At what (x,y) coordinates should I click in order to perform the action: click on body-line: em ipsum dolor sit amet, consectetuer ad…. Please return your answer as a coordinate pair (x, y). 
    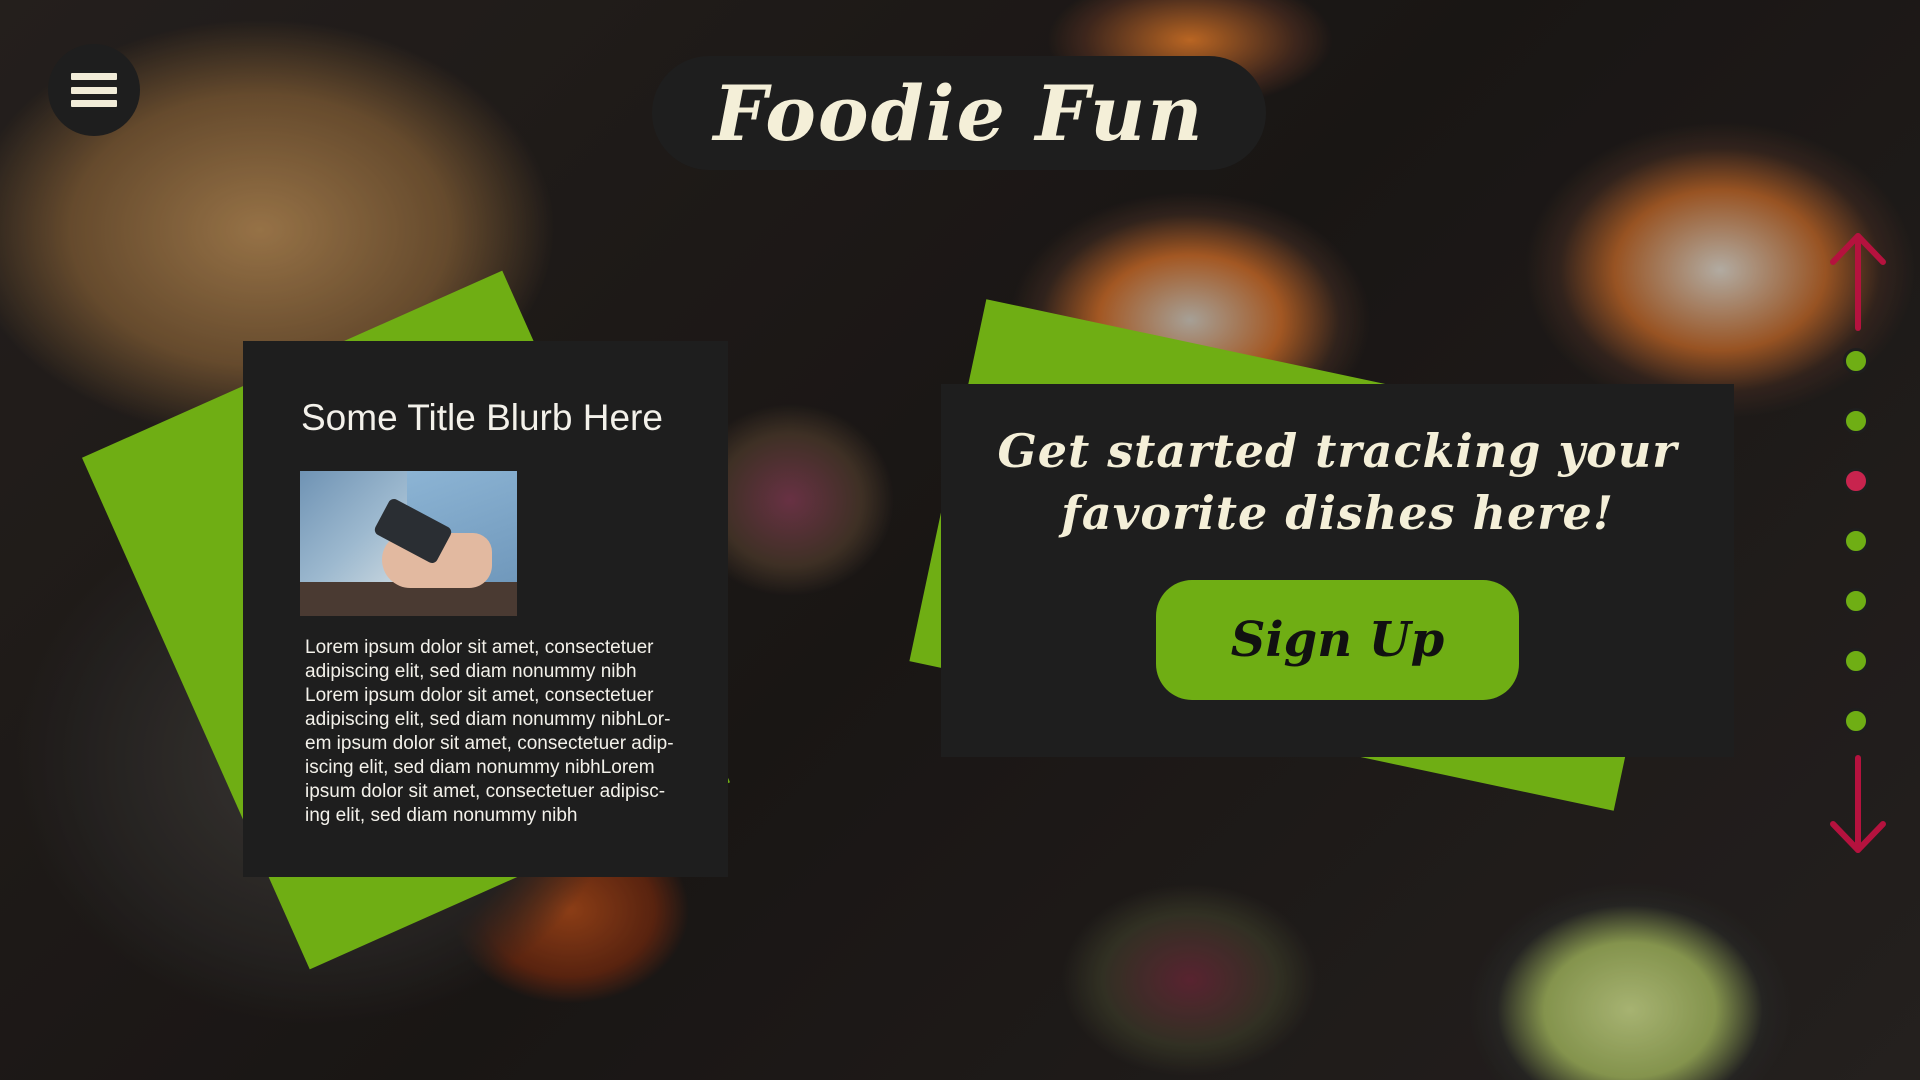
    Looking at the image, I should click on (489, 743).